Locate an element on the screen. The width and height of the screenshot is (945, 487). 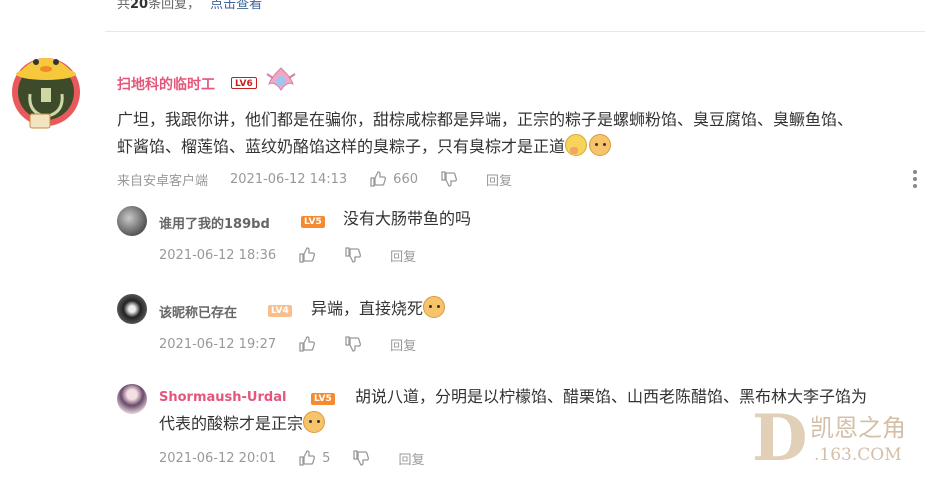
level-badge-1: LV5 is located at coordinates (313, 222).